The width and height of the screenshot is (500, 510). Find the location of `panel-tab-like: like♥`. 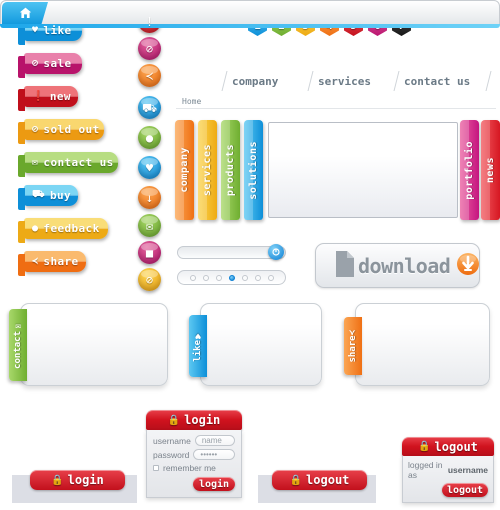

panel-tab-like: like♥ is located at coordinates (198, 346).